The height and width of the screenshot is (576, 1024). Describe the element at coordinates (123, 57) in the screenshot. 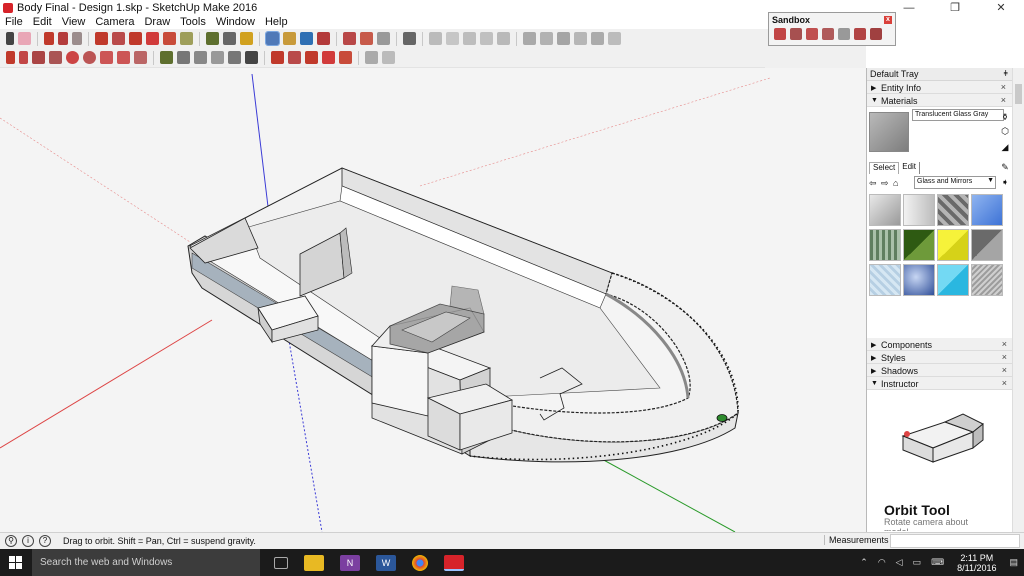

I see `arc-3pt-icon` at that location.